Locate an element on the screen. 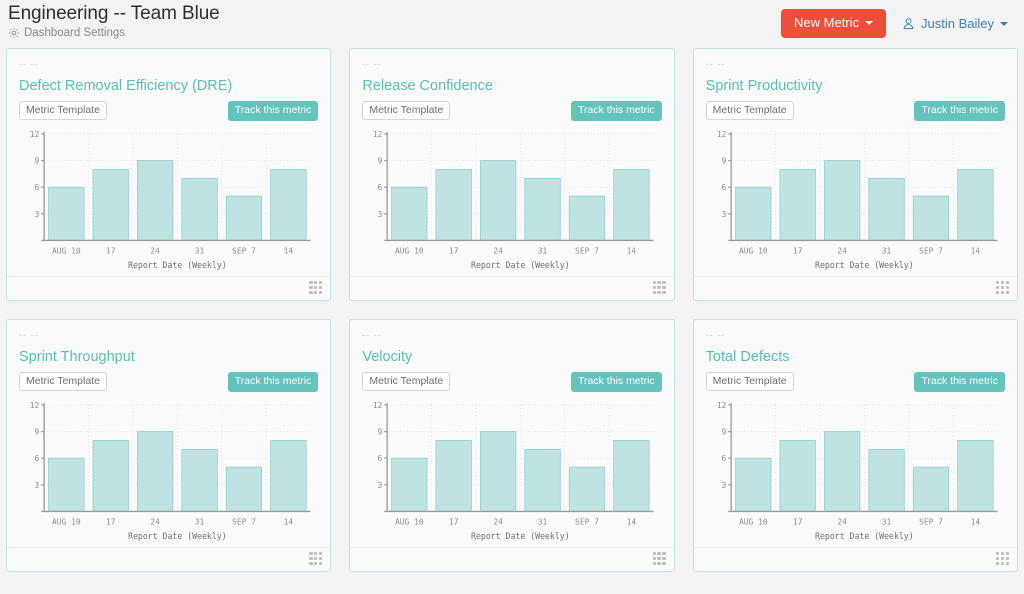 This screenshot has width=1024, height=594. user-name-label: Justin Bailey is located at coordinates (957, 23).